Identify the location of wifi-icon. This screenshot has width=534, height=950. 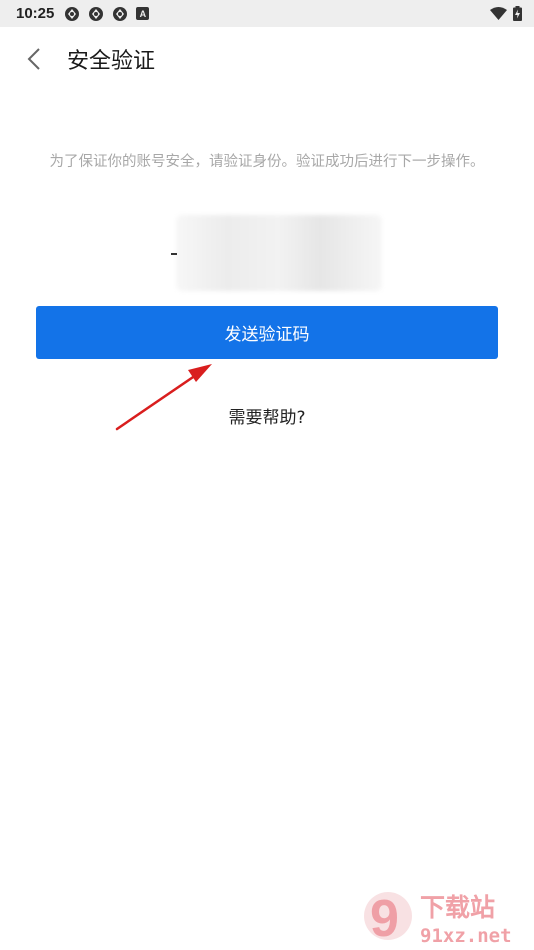
(498, 13).